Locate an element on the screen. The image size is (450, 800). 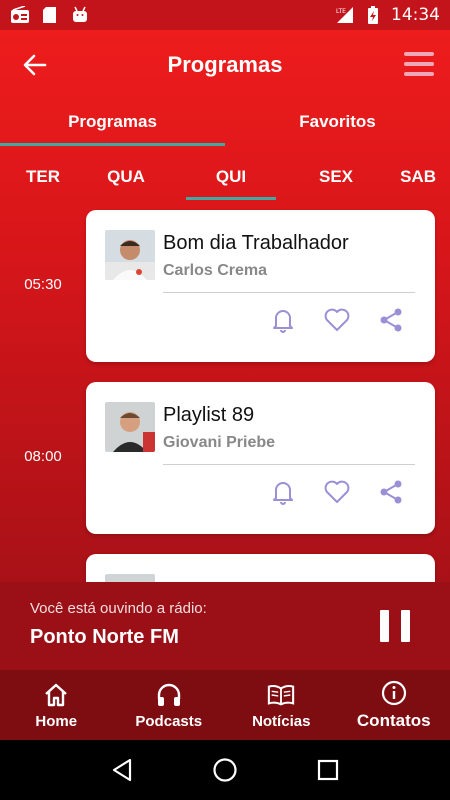
tab-programas: Programas is located at coordinates (112, 123).